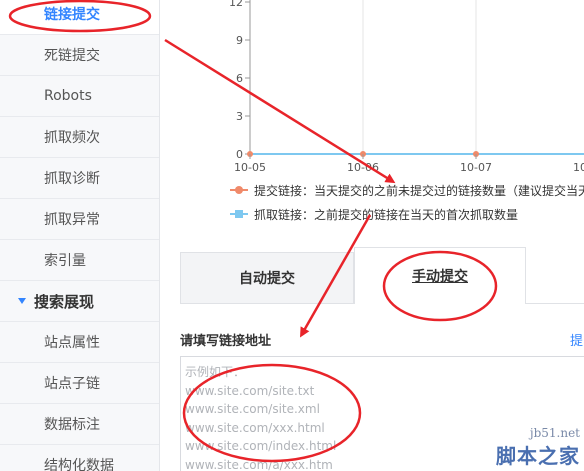 This screenshot has height=471, width=584. I want to click on sidebar-section-search-display: 搜索展现, so click(79, 301).